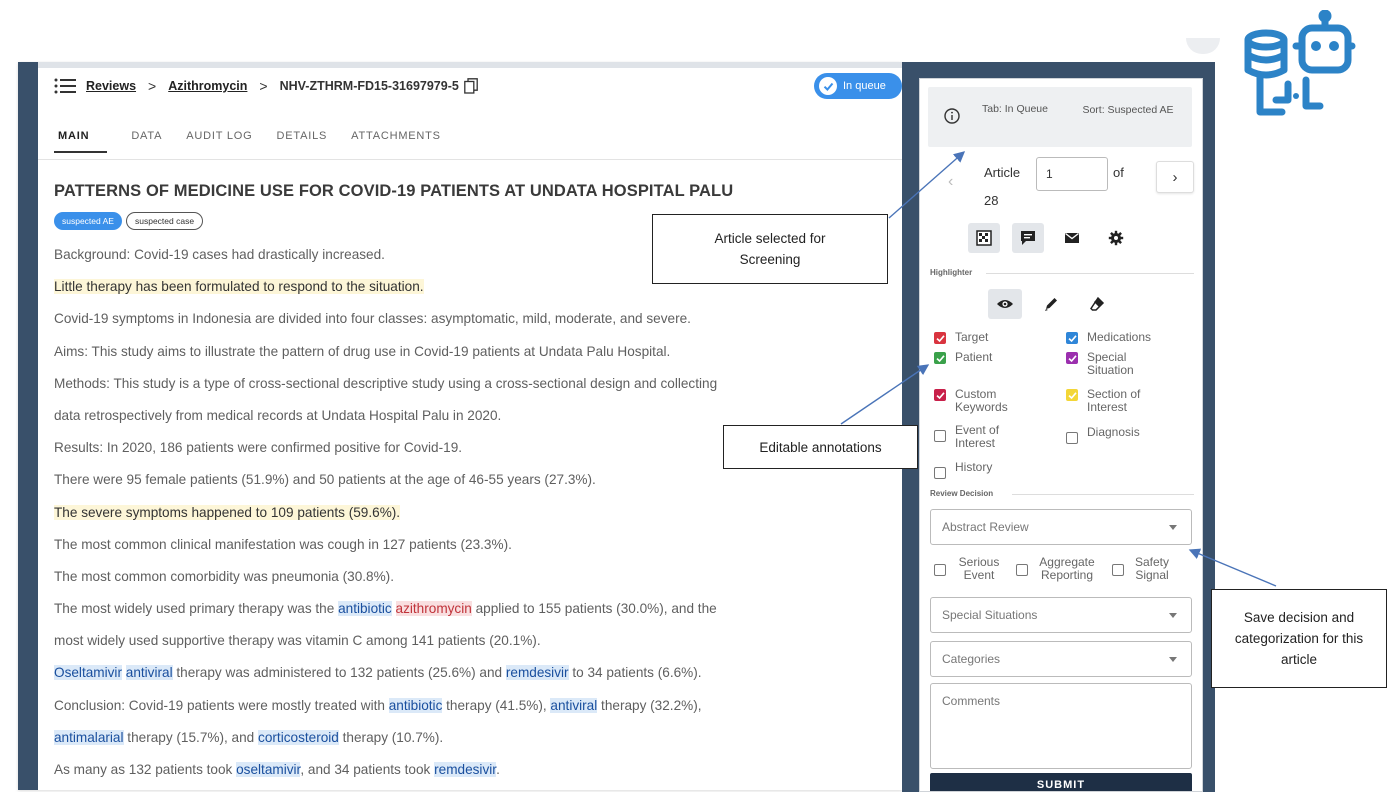 This screenshot has height=792, width=1387. What do you see at coordinates (302, 141) in the screenshot?
I see `tab-details: DETAILS` at bounding box center [302, 141].